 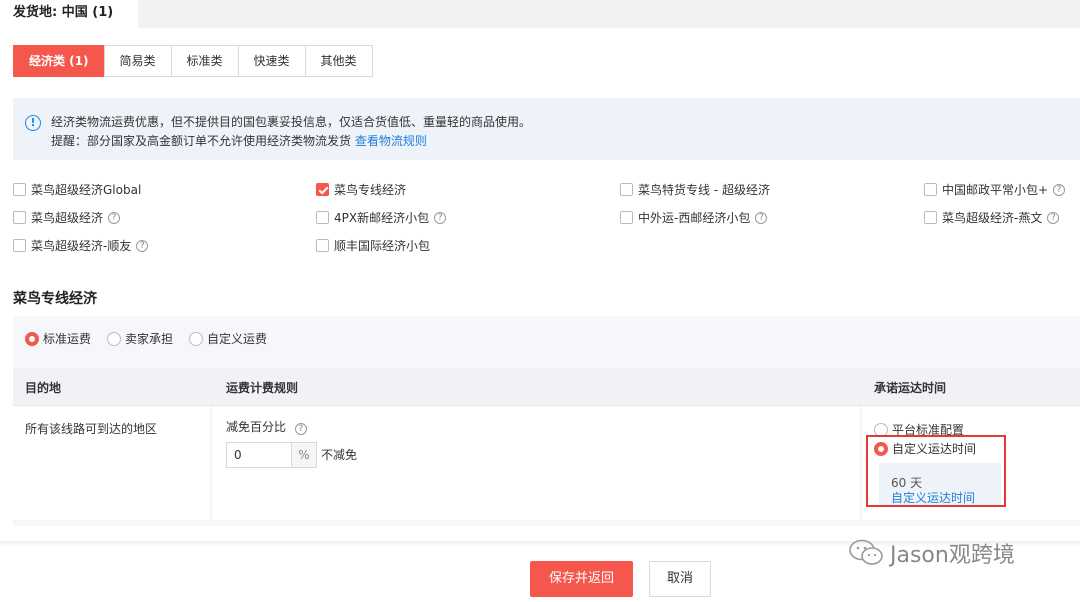 What do you see at coordinates (55, 299) in the screenshot?
I see `section-title: 菜鸟专线经济` at bounding box center [55, 299].